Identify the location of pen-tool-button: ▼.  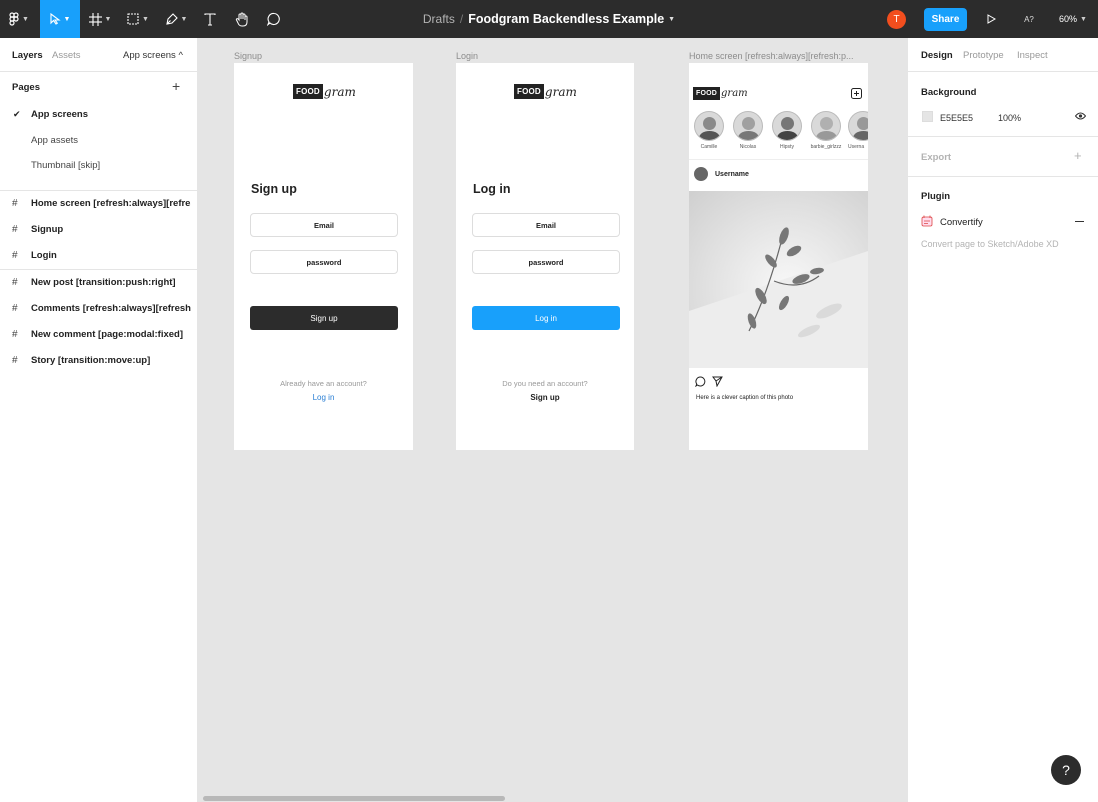
(176, 19).